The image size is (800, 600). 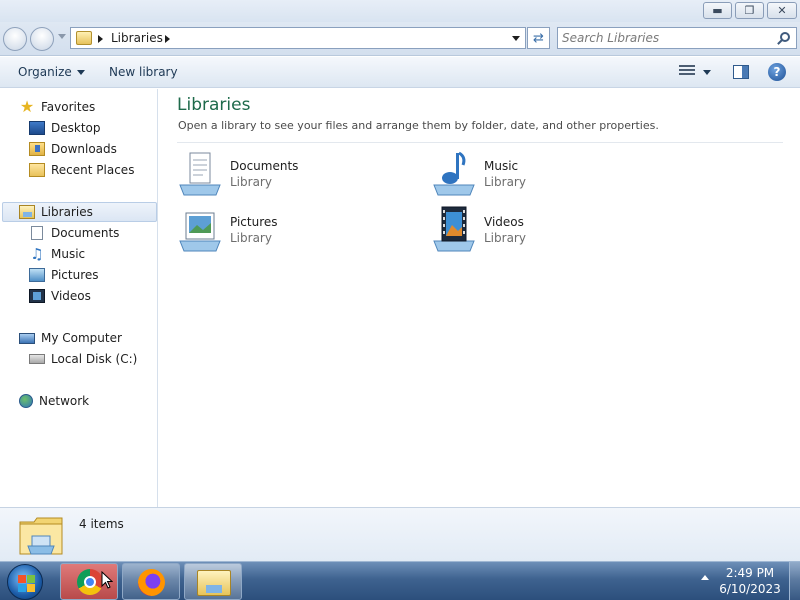 I want to click on change-view-icon, so click(x=687, y=72).